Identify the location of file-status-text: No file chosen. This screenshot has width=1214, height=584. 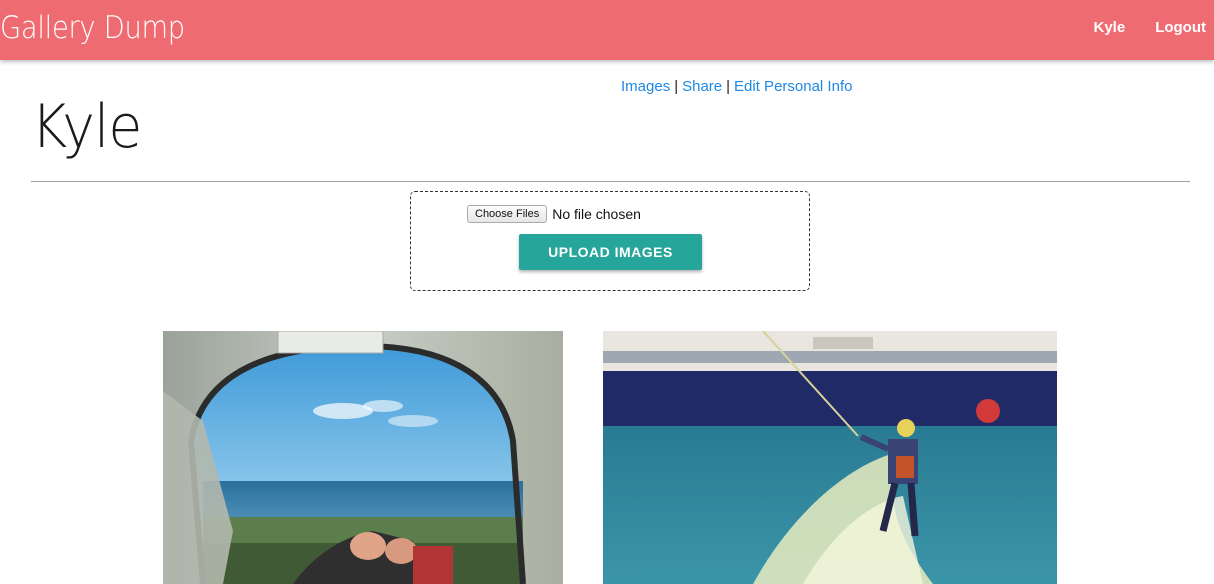
(596, 214).